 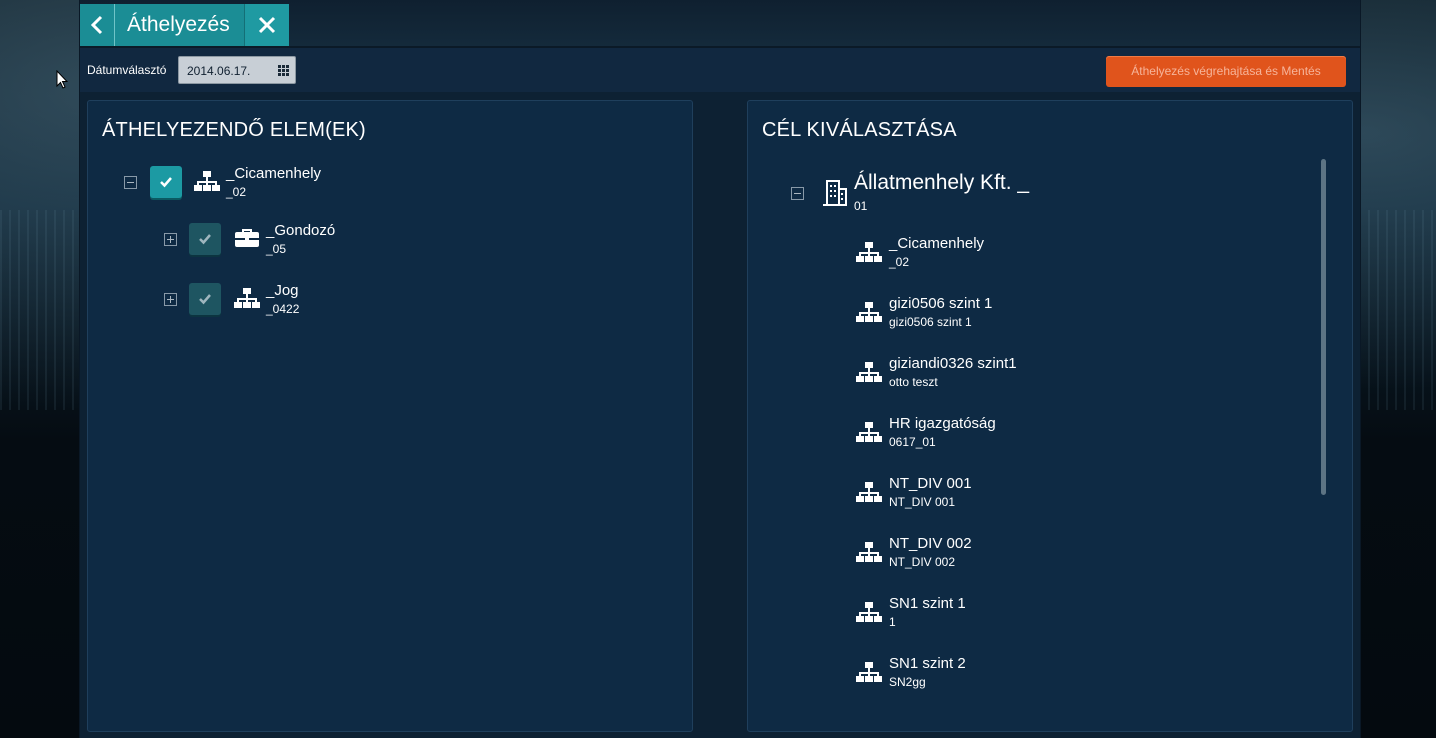 What do you see at coordinates (942, 423) in the screenshot?
I see `node-name: HR igazgatóság` at bounding box center [942, 423].